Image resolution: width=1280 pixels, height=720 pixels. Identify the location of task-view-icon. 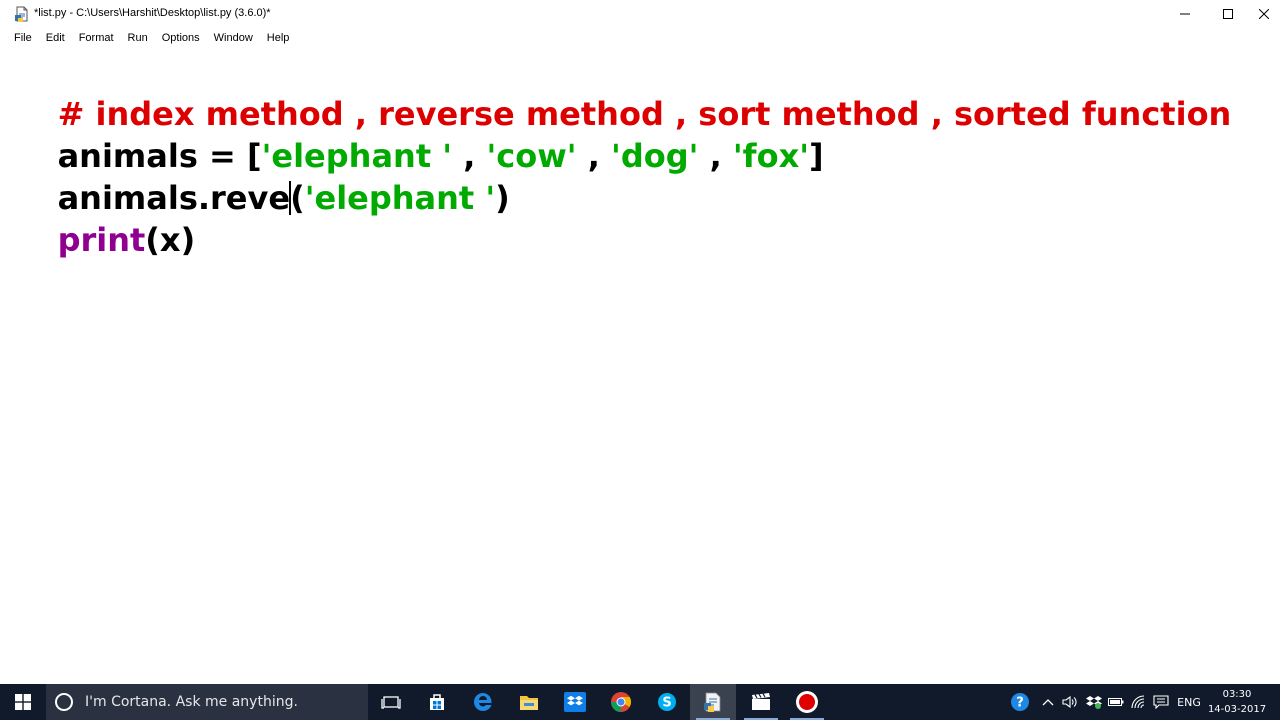
(391, 702).